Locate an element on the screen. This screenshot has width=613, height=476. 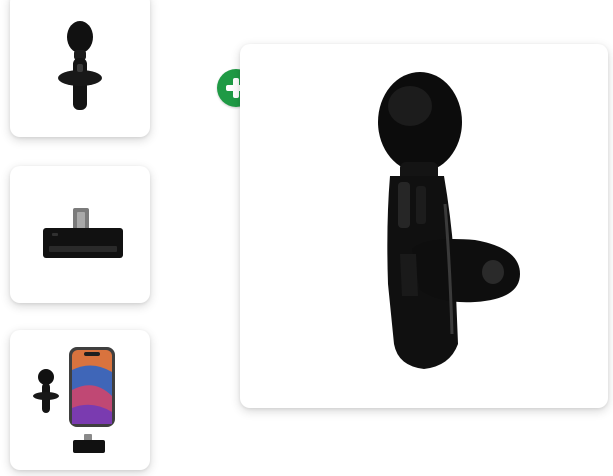
thumbnail-microphone is located at coordinates (80, 68).